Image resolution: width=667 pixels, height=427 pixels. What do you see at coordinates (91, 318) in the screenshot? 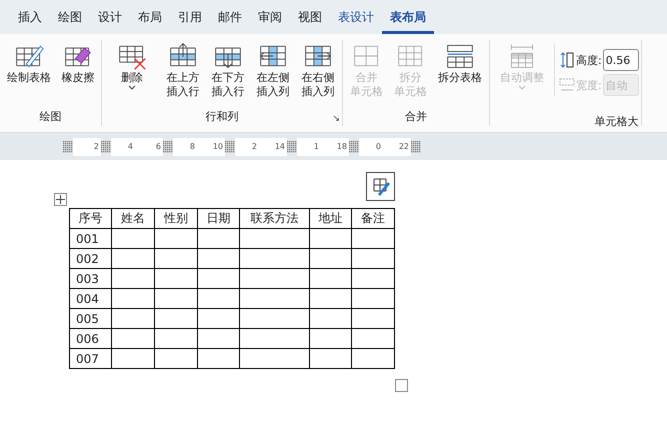
I see `table-cell: 005` at bounding box center [91, 318].